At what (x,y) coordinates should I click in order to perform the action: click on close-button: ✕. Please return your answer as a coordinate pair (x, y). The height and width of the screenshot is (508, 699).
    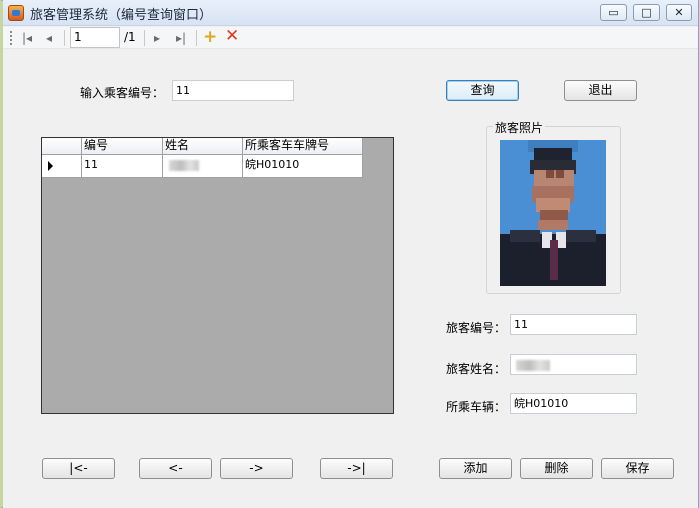
    Looking at the image, I should click on (679, 12).